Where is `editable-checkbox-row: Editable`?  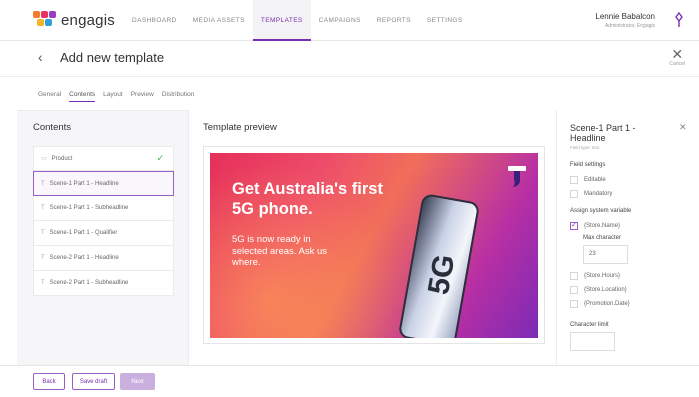 editable-checkbox-row: Editable is located at coordinates (588, 180).